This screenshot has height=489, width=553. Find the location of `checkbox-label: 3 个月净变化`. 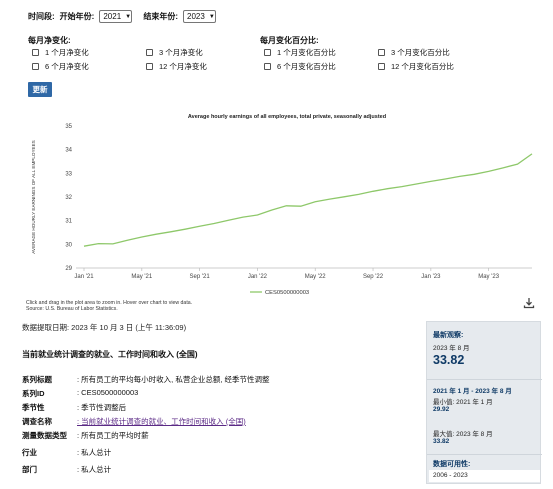

checkbox-label: 3 个月净变化 is located at coordinates (181, 52).